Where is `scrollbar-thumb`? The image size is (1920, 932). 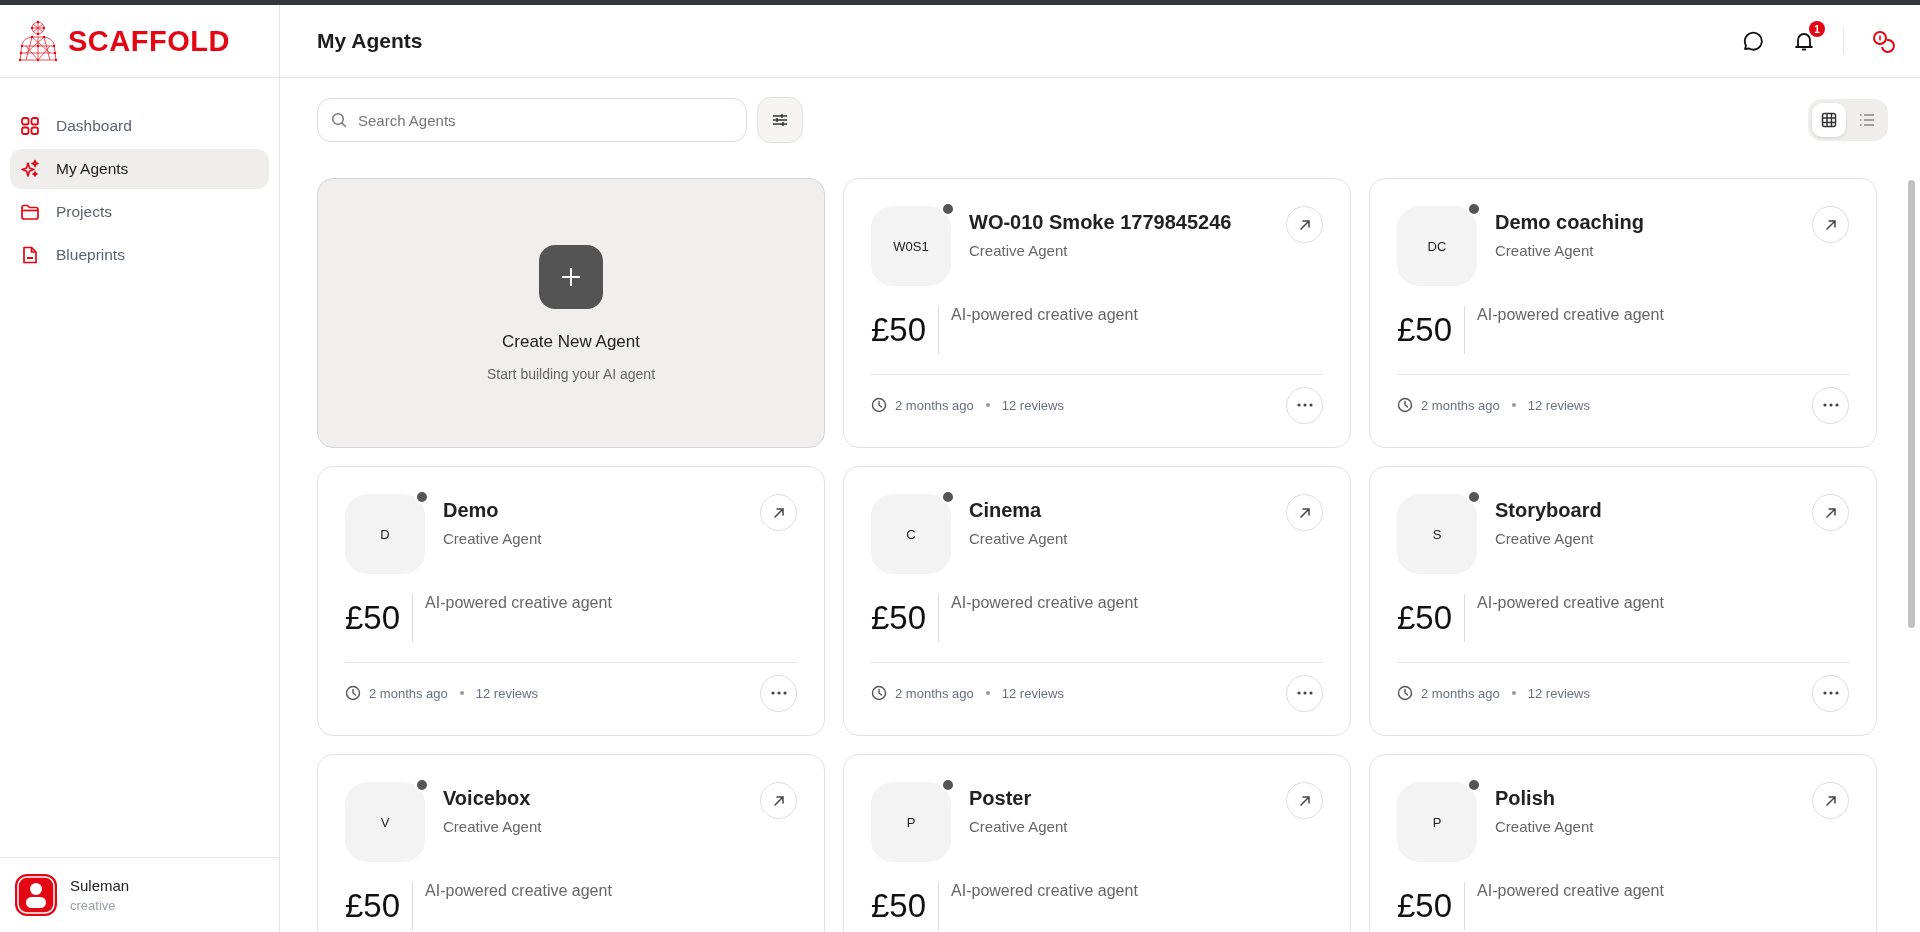 scrollbar-thumb is located at coordinates (1911, 404).